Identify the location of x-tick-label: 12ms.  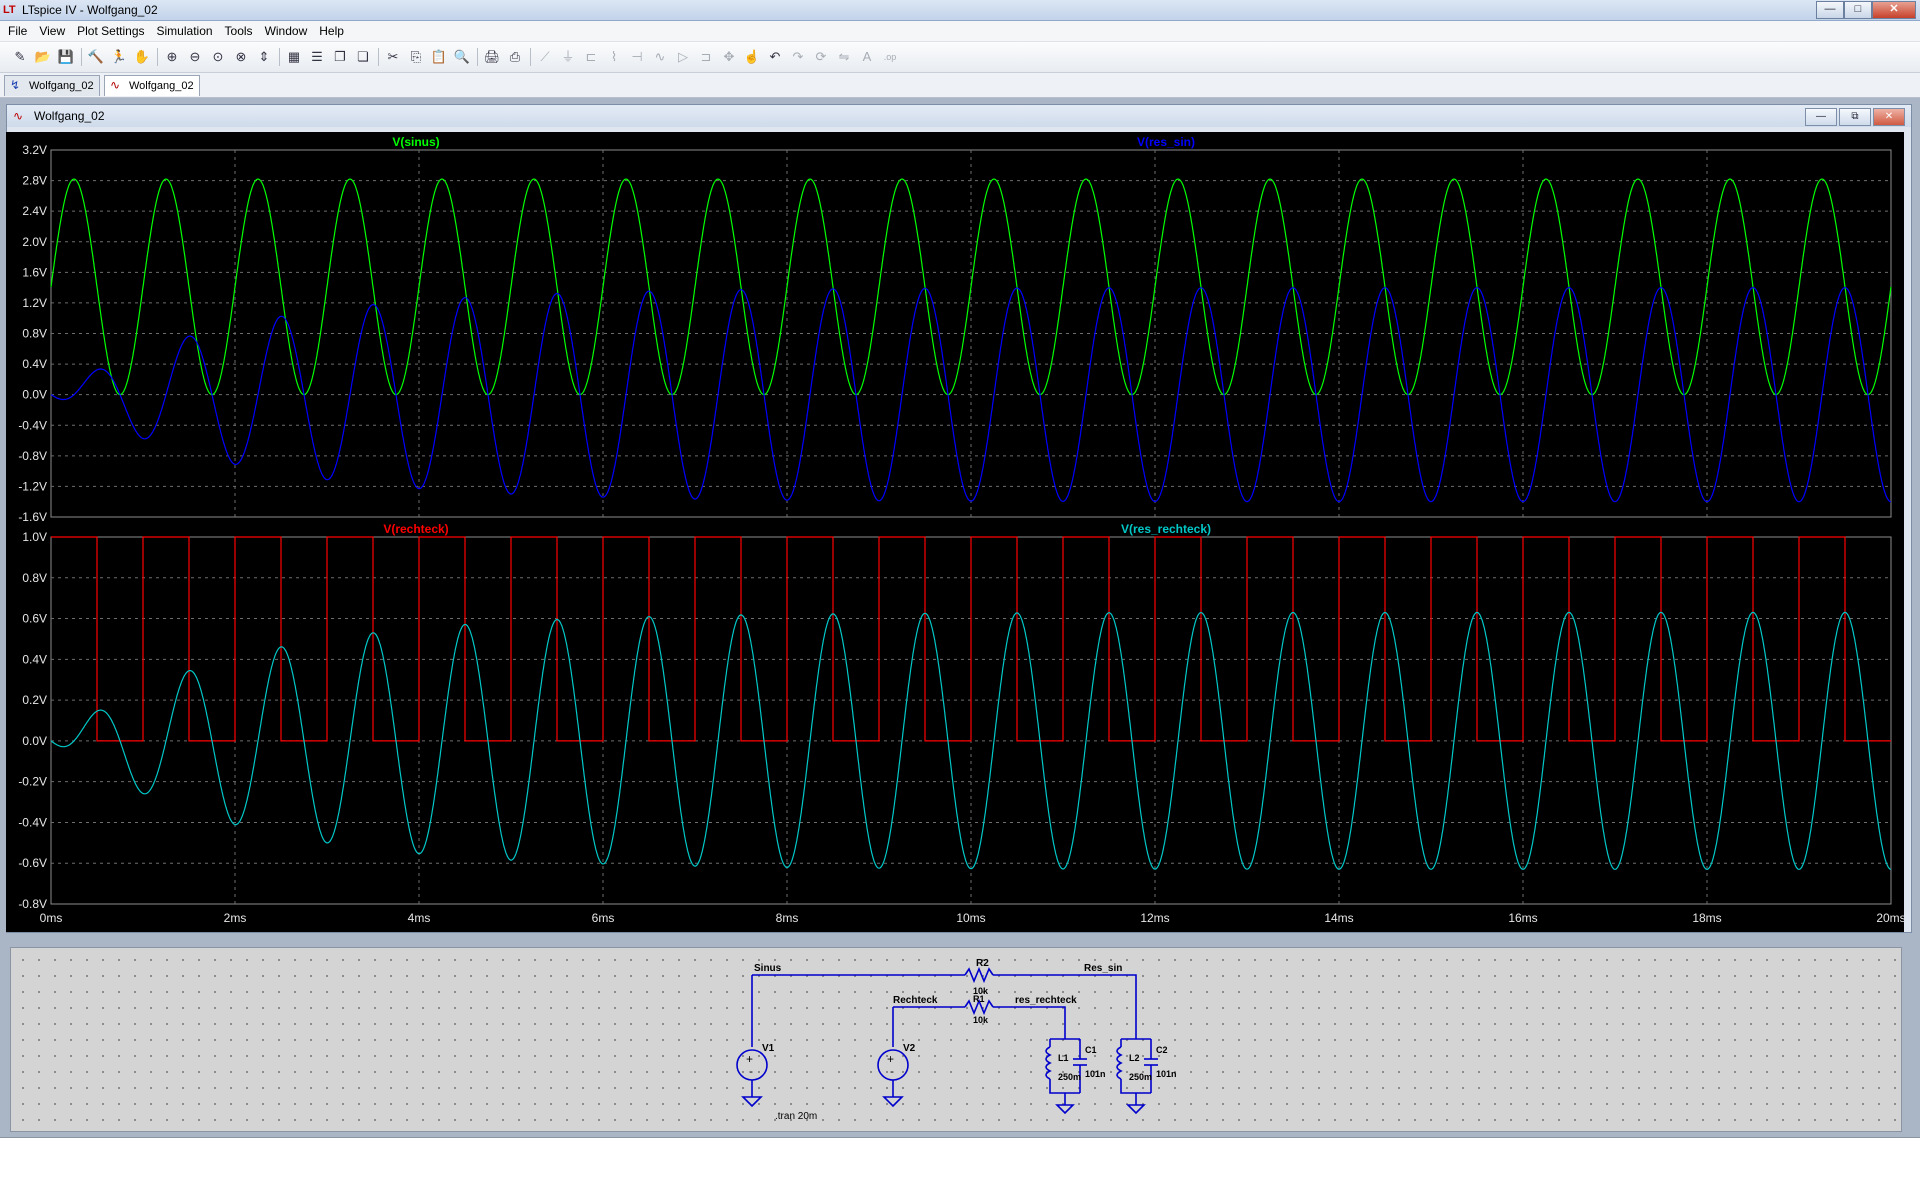
(1154, 918).